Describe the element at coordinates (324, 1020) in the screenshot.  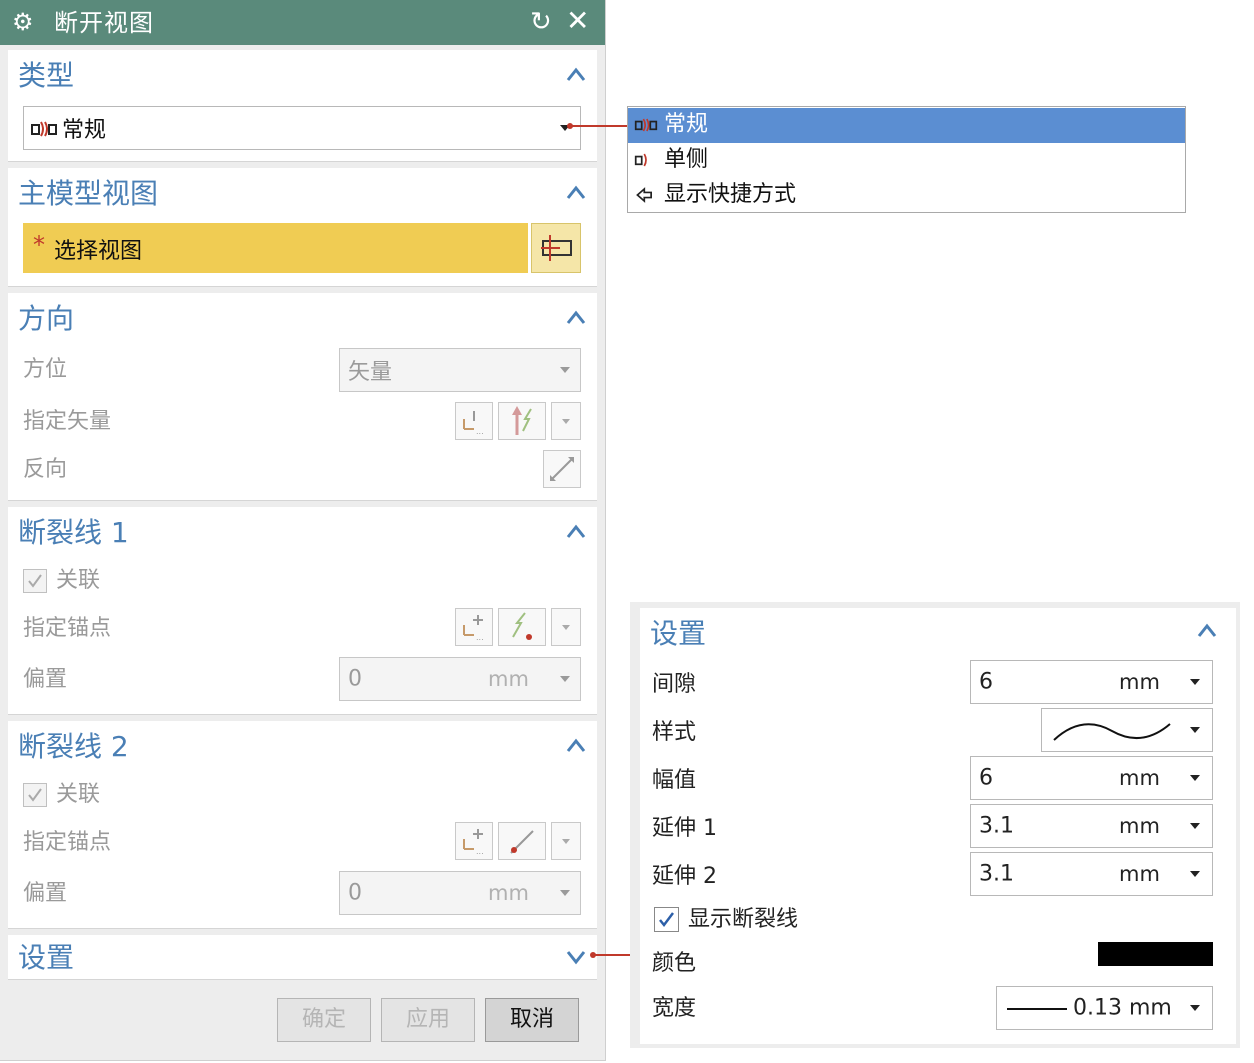
I see `ok-button: 确定` at that location.